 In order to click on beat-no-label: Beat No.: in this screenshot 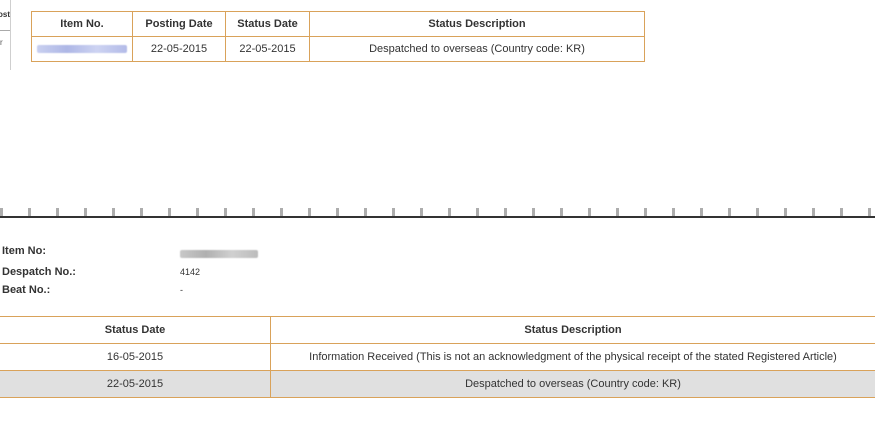, I will do `click(26, 290)`.